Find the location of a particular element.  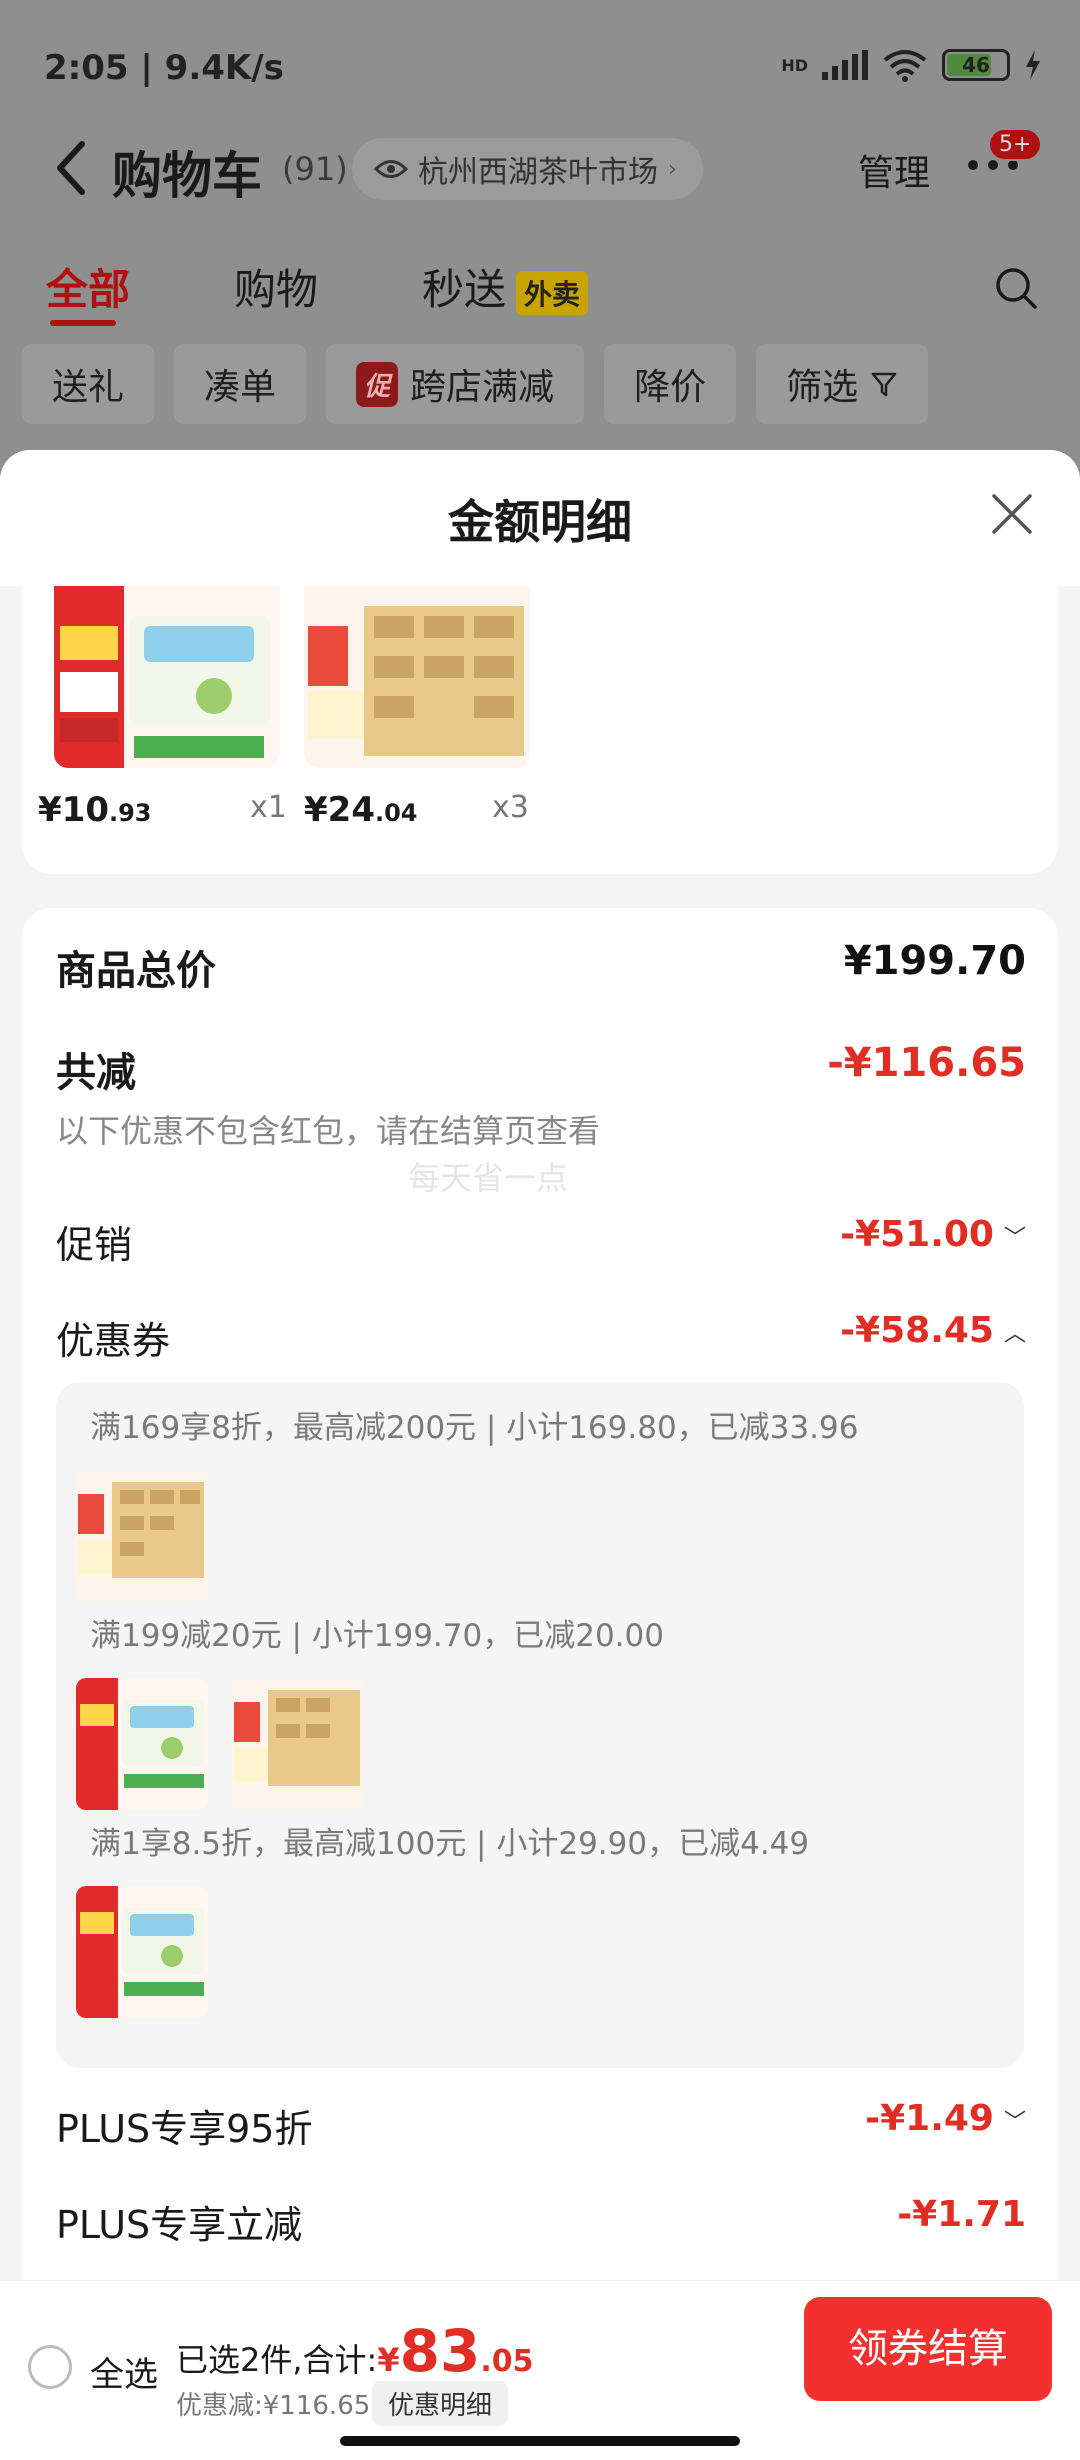

discount-summary: 优惠减:¥116.65 is located at coordinates (273, 2406).